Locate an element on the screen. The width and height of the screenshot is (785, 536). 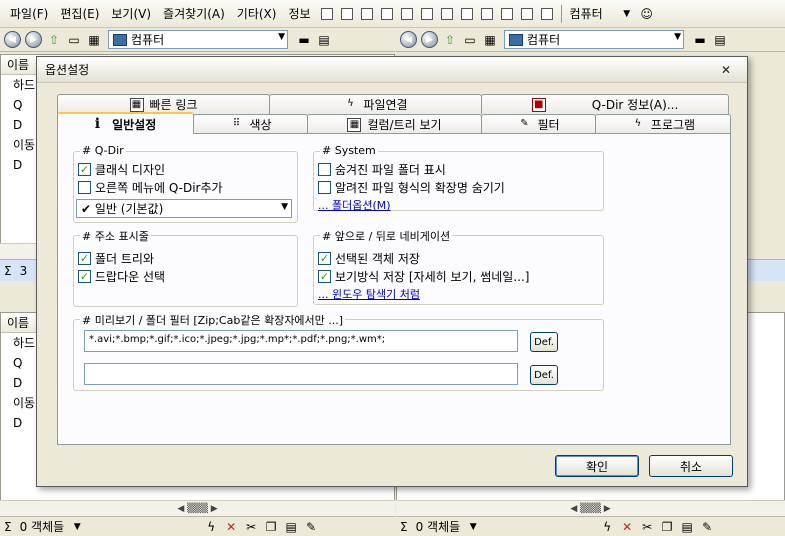
layout-grid-icon is located at coordinates (326, 13).